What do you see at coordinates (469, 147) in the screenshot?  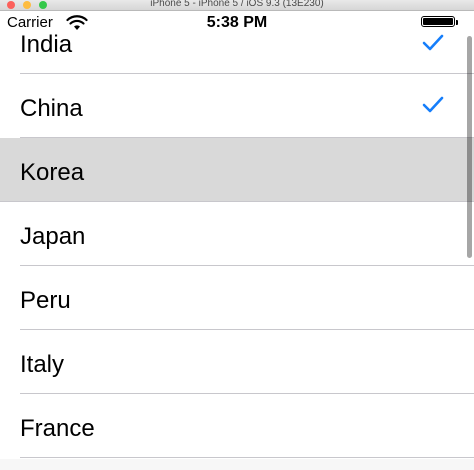 I see `scroll-indicator` at bounding box center [469, 147].